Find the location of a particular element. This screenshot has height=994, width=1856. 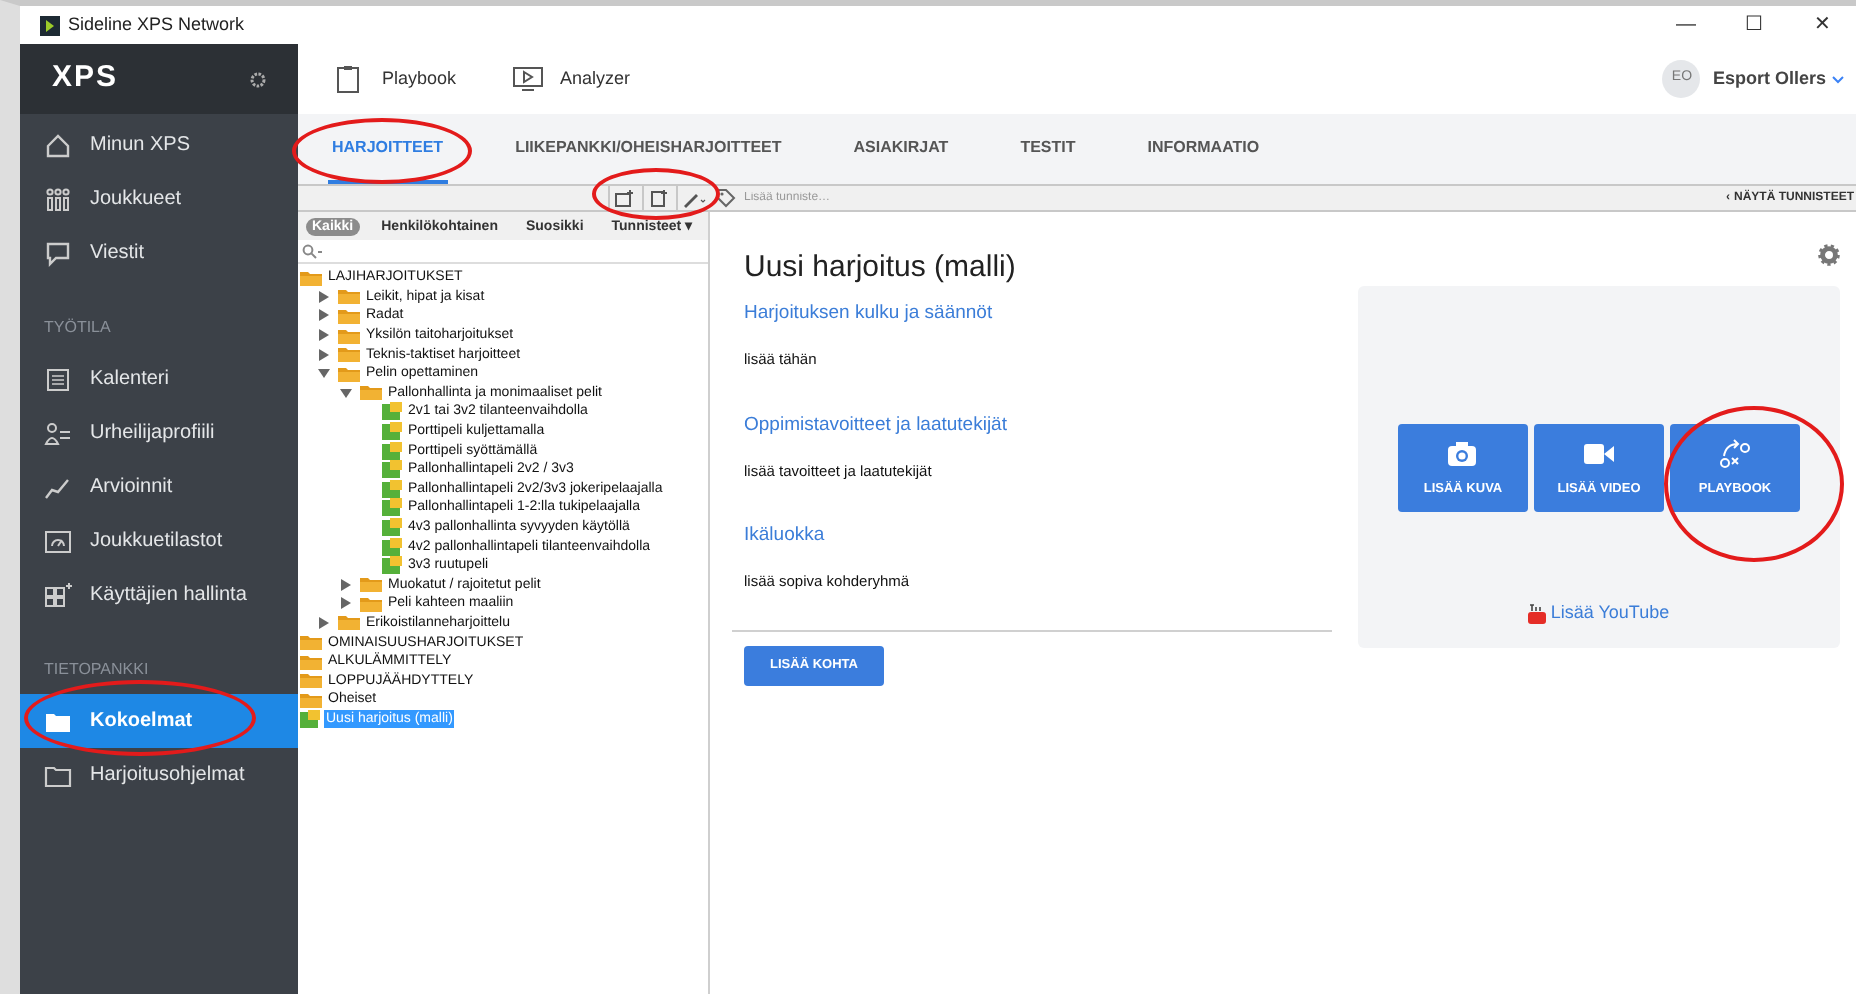

app-link: Analyzer is located at coordinates (571, 79).